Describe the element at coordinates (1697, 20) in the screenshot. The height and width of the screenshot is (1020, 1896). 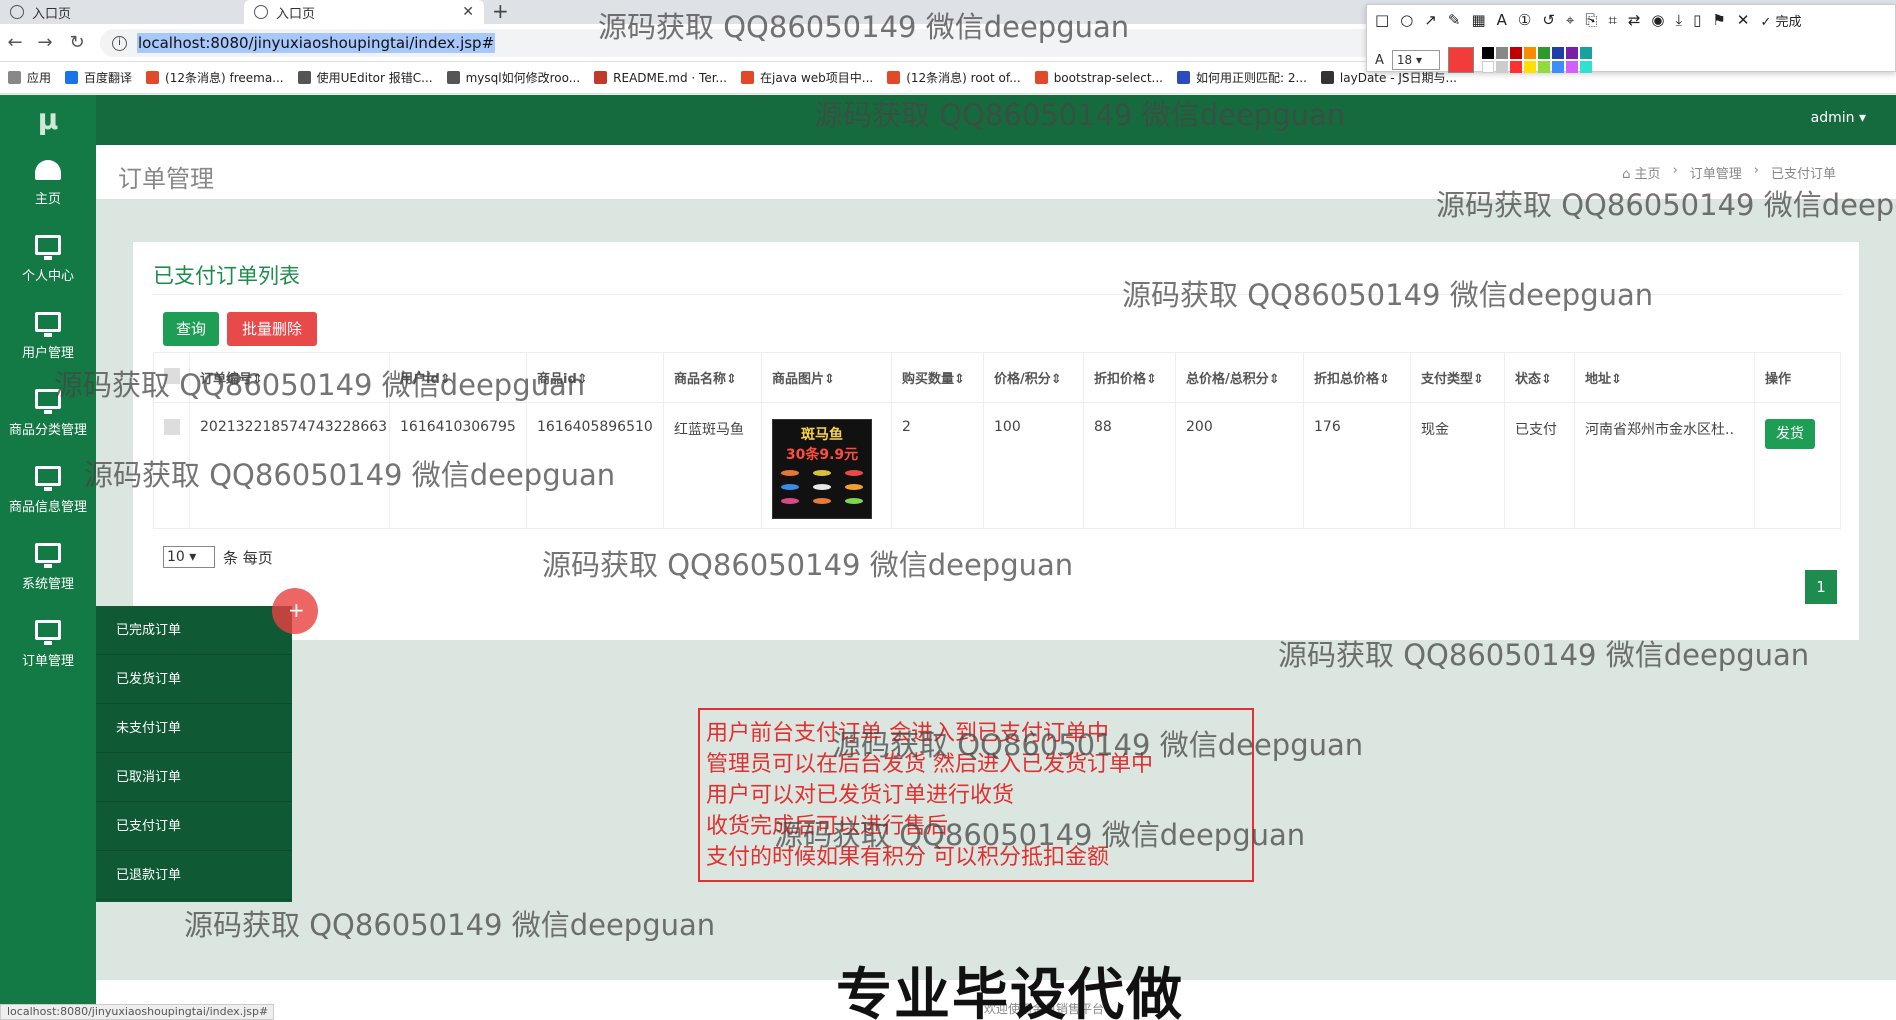
I see `phone-icon: ▯` at that location.